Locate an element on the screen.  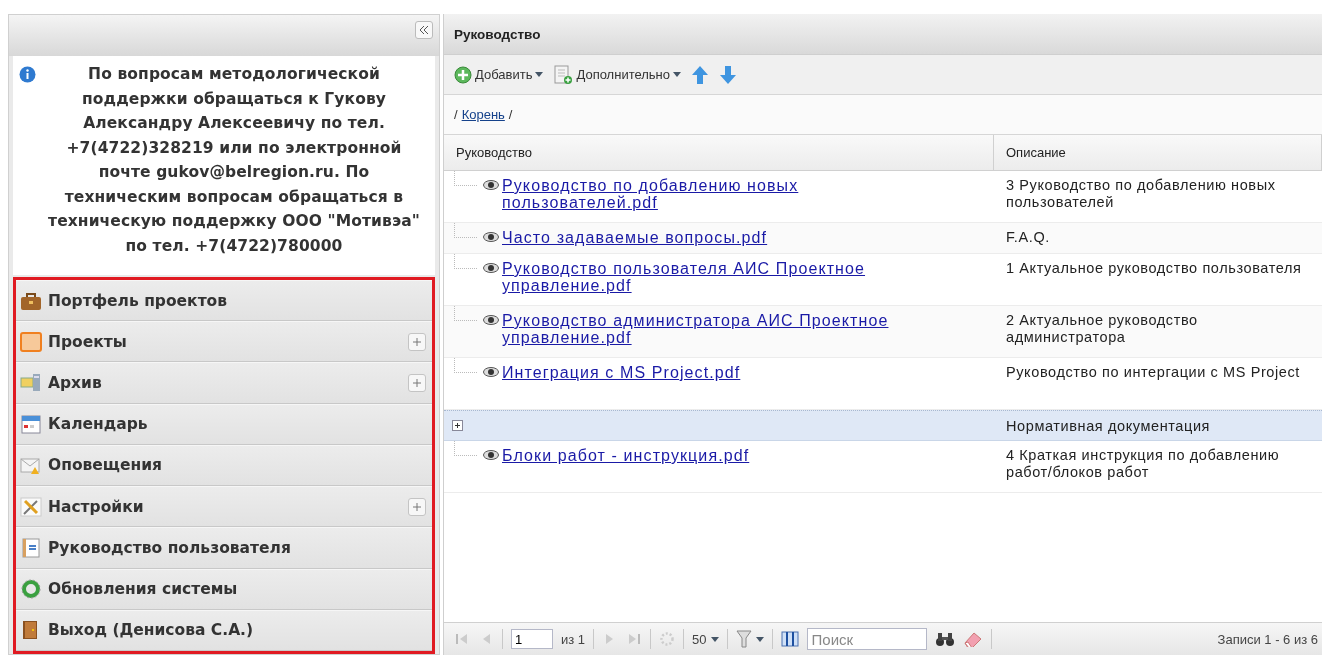
table-cell-text: F.A.Q. is located at coordinates (1028, 237).